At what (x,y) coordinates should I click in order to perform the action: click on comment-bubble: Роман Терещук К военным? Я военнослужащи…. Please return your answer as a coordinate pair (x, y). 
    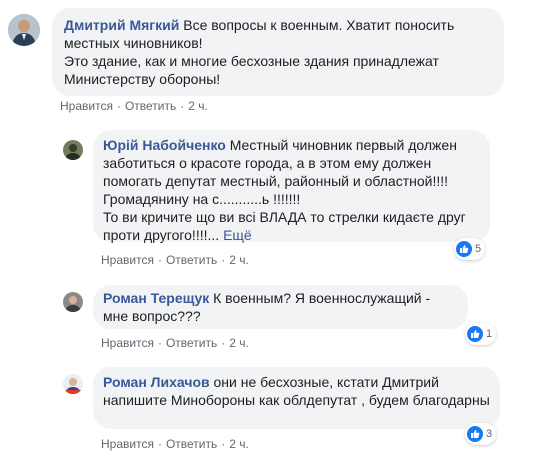
    Looking at the image, I should click on (280, 307).